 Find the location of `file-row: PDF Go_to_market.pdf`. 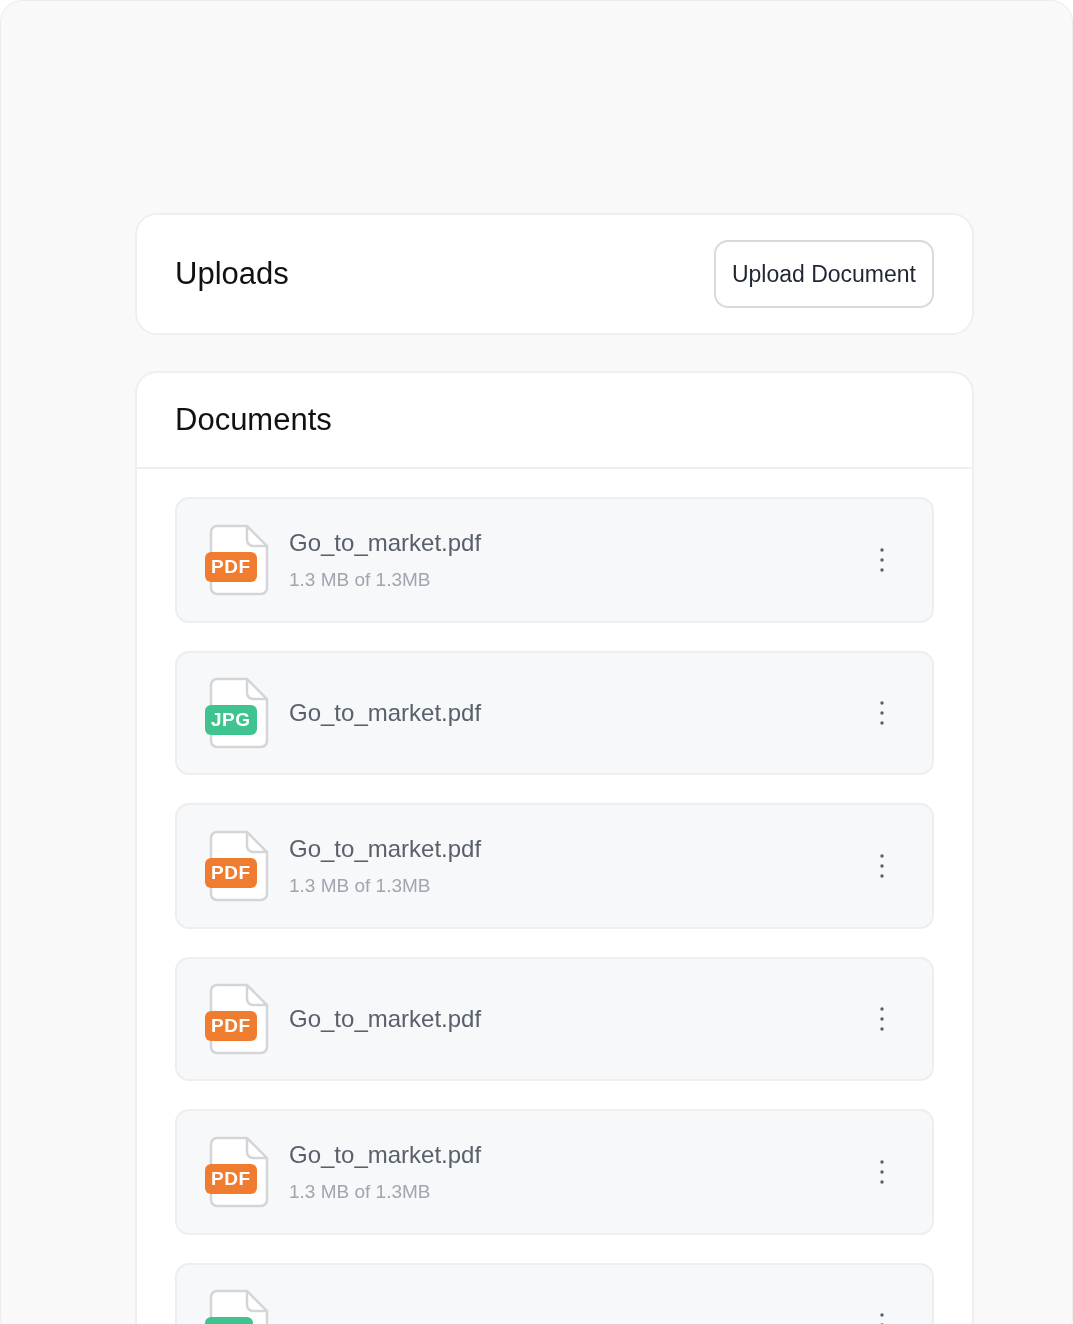

file-row: PDF Go_to_market.pdf is located at coordinates (554, 1019).